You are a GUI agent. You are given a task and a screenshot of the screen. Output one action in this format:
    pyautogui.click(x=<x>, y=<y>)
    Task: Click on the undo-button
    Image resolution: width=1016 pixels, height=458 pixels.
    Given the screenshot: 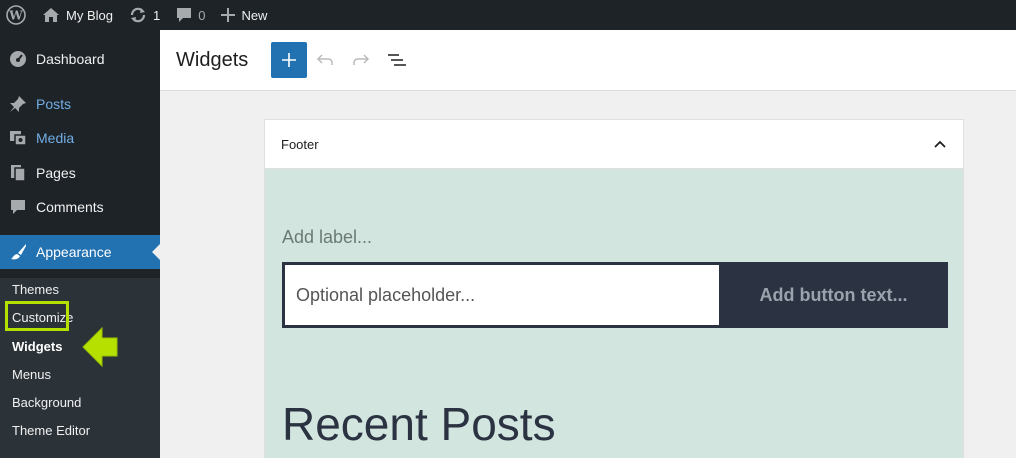 What is the action you would take?
    pyautogui.click(x=325, y=60)
    